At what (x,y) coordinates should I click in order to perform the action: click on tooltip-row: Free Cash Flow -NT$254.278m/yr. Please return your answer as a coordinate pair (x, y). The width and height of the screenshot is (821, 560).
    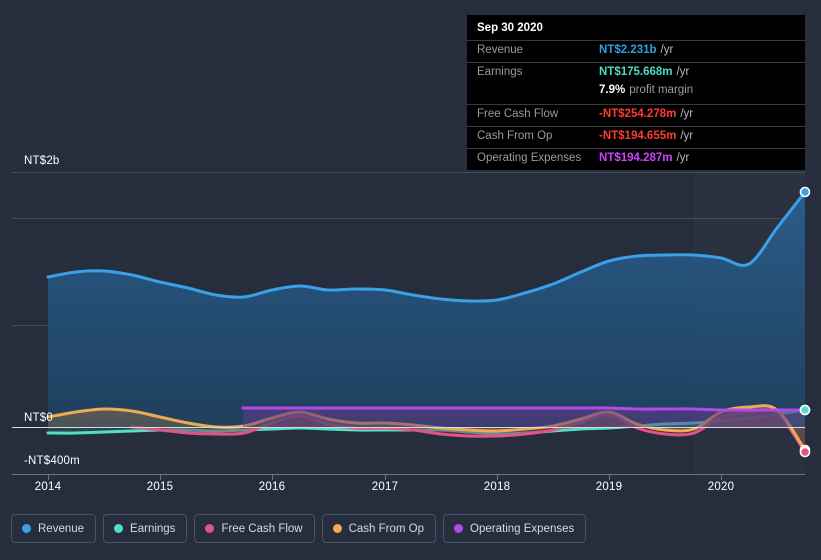
    Looking at the image, I should click on (636, 115).